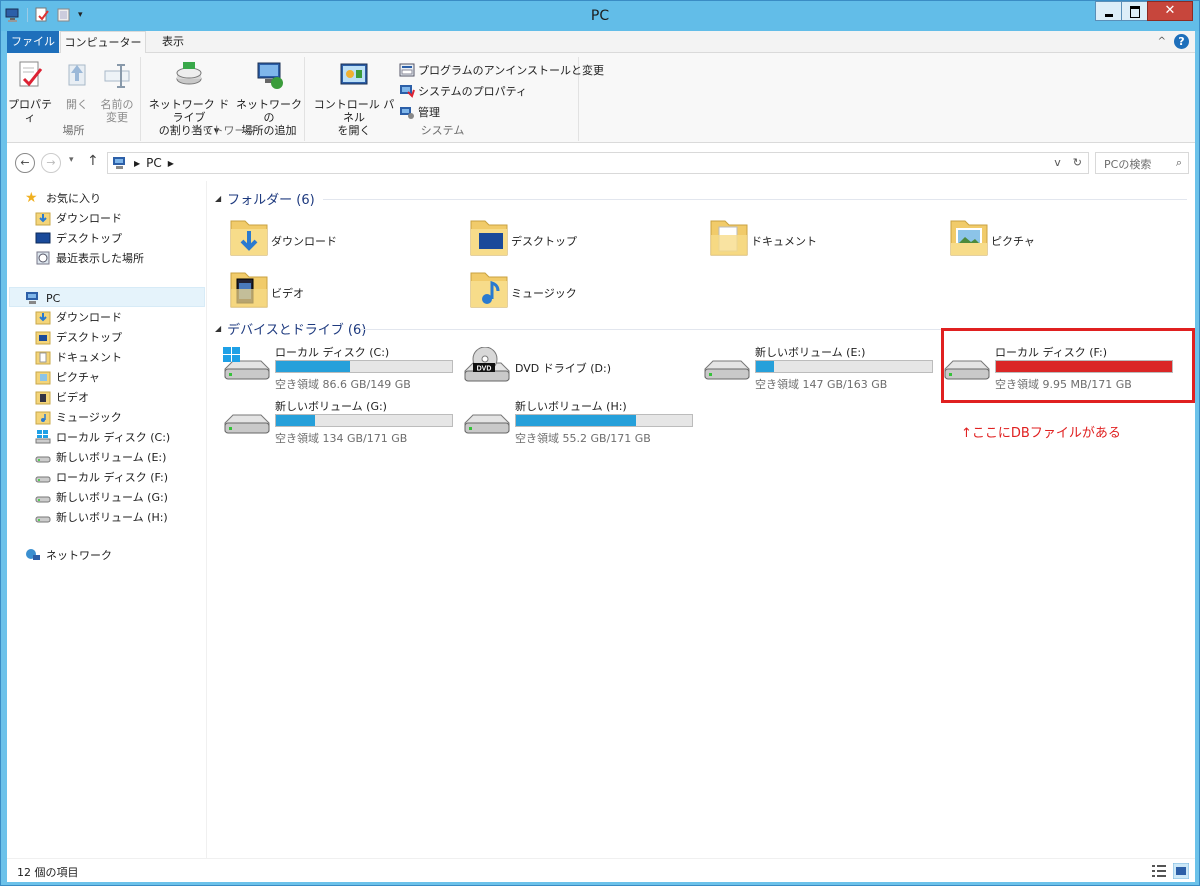 The height and width of the screenshot is (886, 1200). Describe the element at coordinates (1134, 11) in the screenshot. I see `maximize-button` at that location.